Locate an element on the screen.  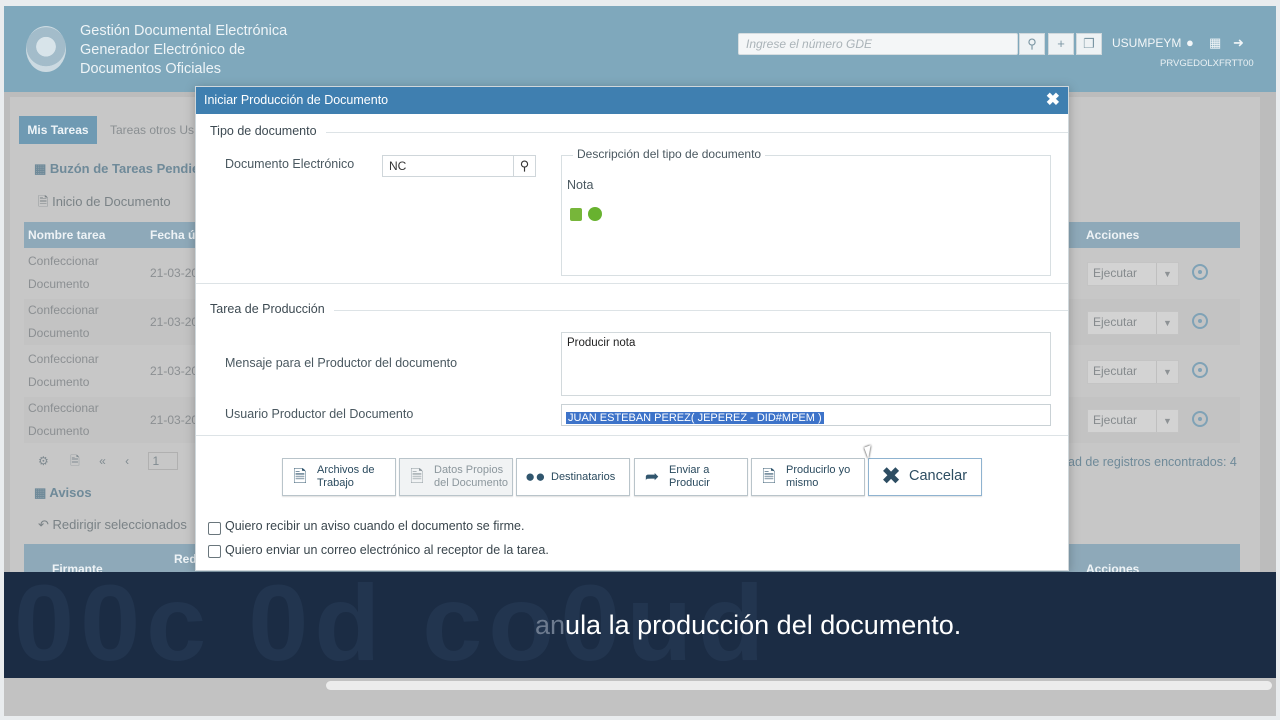
send-to-produce-button: ➦ Enviar a Producir is located at coordinates (691, 477).